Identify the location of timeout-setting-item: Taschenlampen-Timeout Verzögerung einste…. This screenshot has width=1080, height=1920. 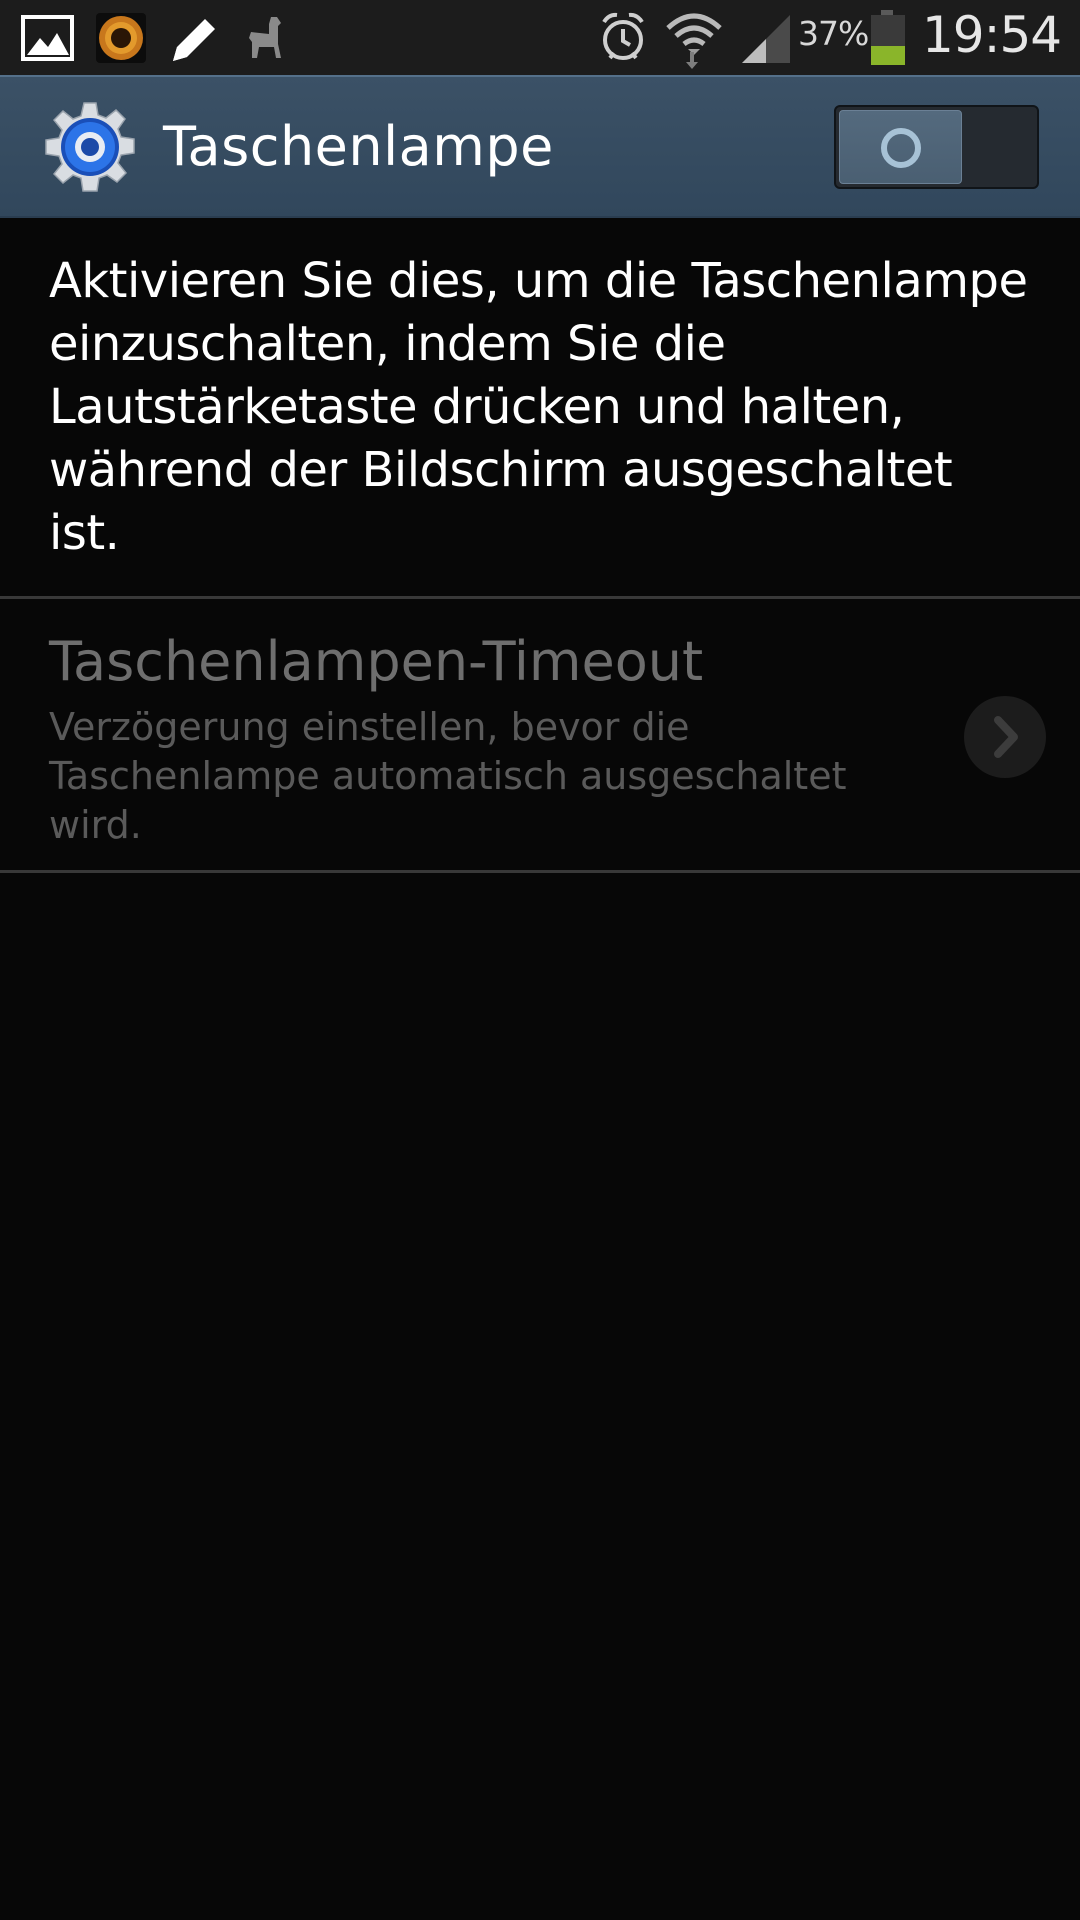
(540, 735).